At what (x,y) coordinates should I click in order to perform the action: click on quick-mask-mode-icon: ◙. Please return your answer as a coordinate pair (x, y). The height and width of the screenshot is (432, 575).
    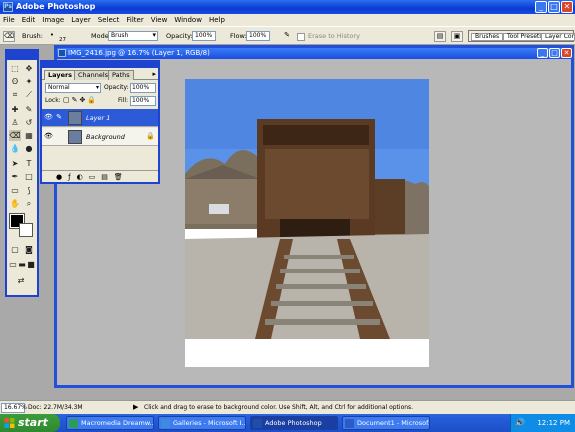
    Looking at the image, I should click on (29, 249).